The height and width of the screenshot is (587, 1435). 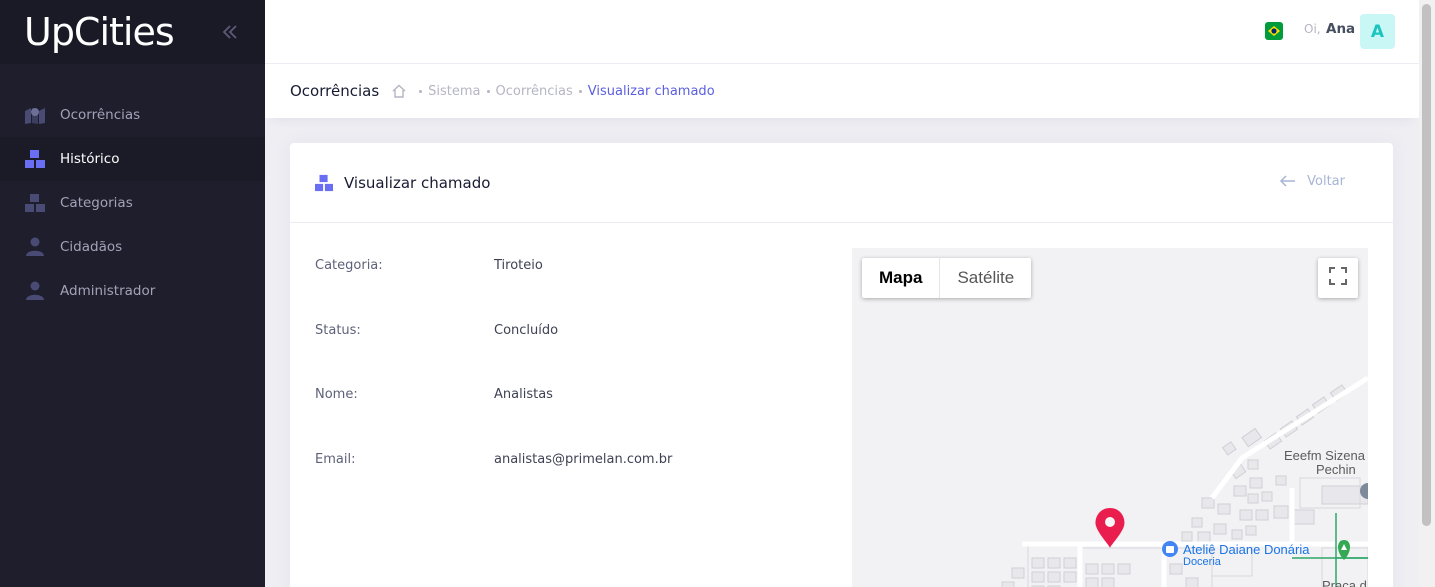 I want to click on map-label-poi-category: Doceria, so click(x=1202, y=562).